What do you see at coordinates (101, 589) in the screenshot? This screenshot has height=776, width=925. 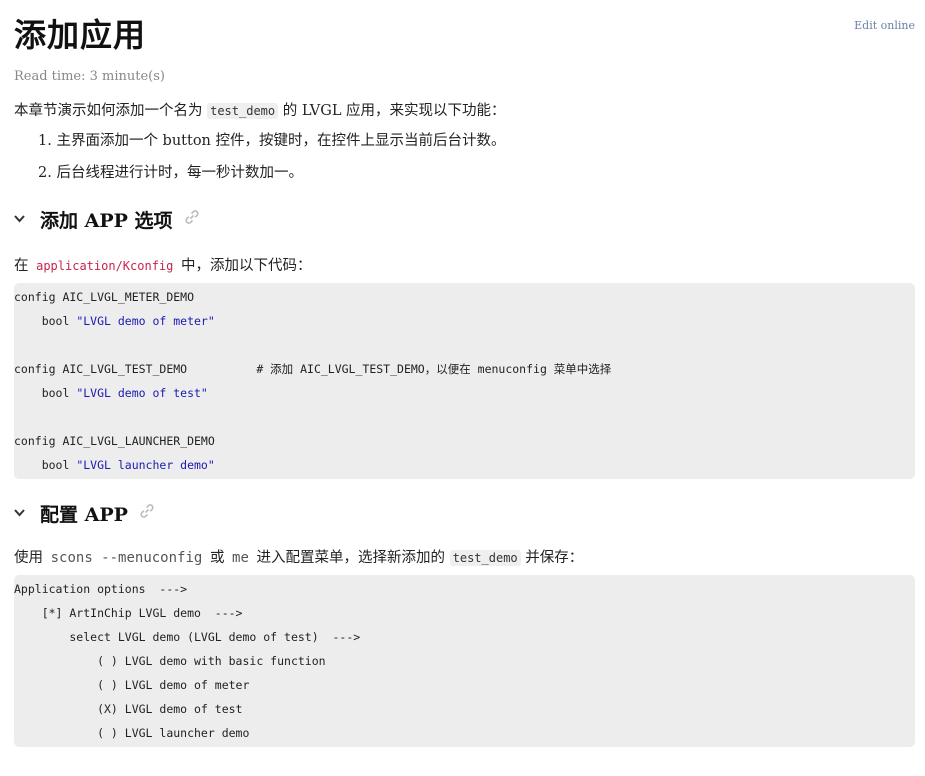 I see `code-line: Application options --->` at bounding box center [101, 589].